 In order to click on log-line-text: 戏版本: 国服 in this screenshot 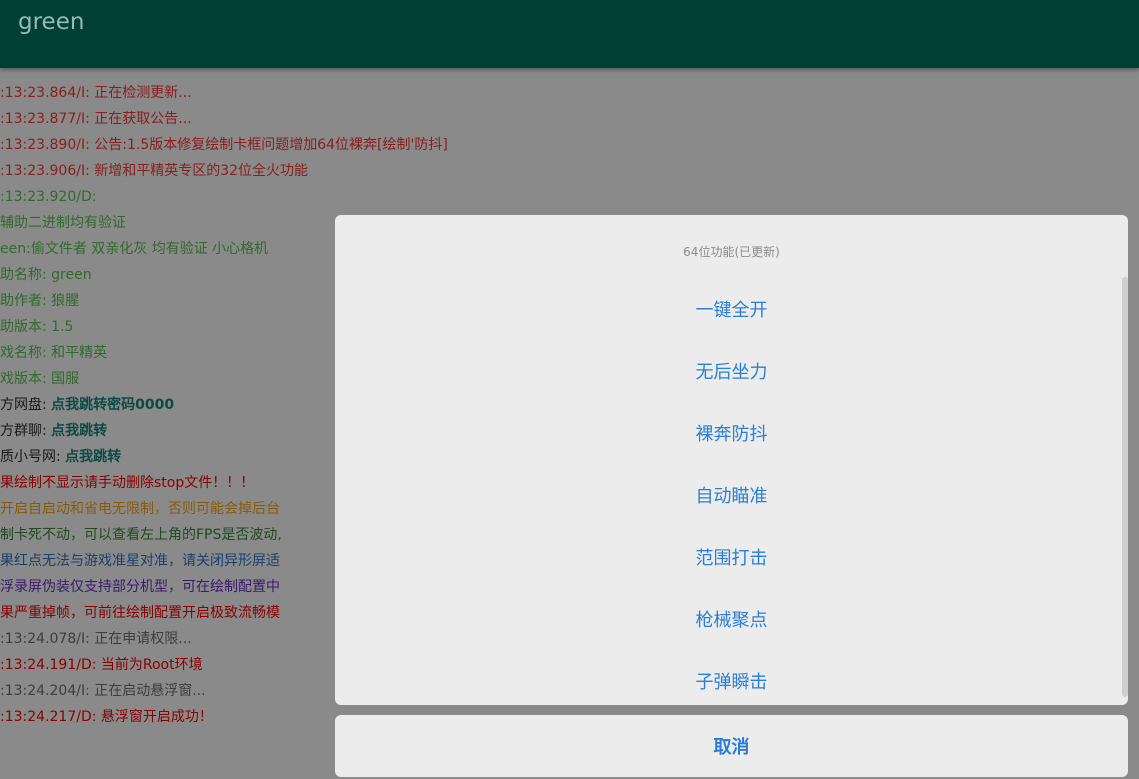, I will do `click(40, 379)`.